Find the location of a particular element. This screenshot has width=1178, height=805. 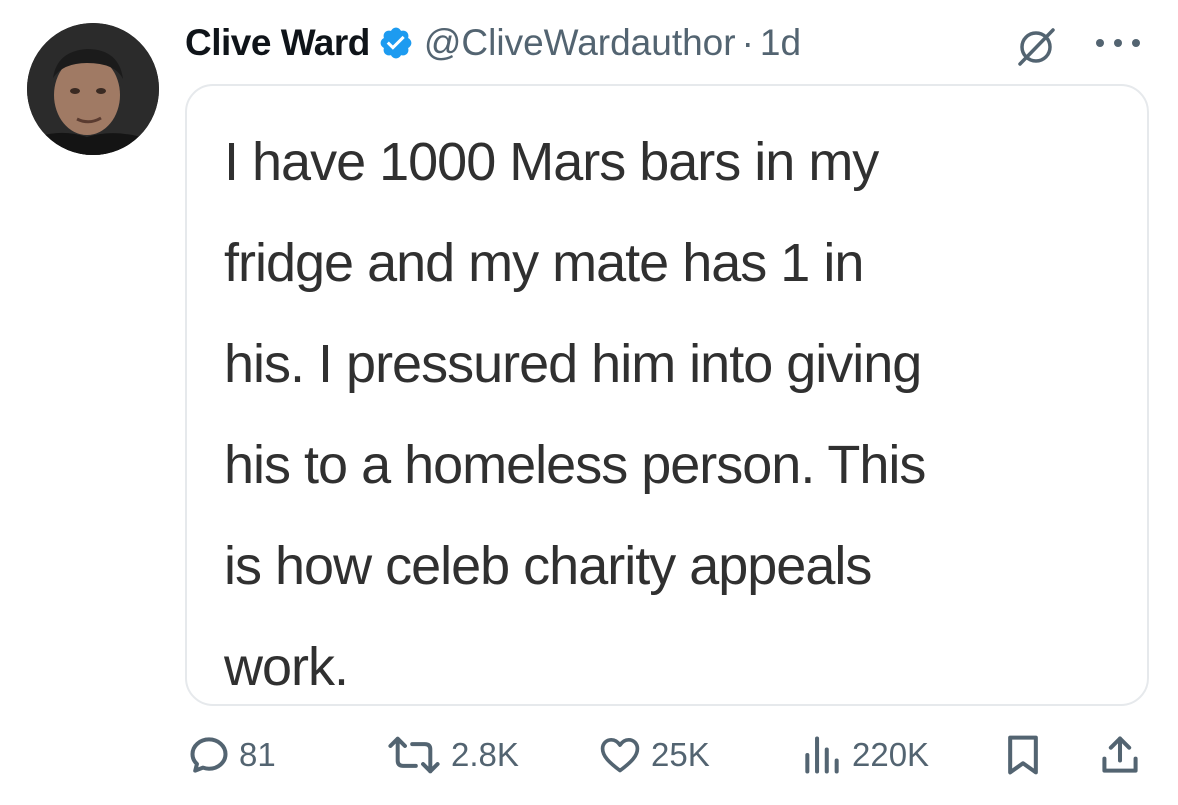

reply-icon is located at coordinates (209, 755).